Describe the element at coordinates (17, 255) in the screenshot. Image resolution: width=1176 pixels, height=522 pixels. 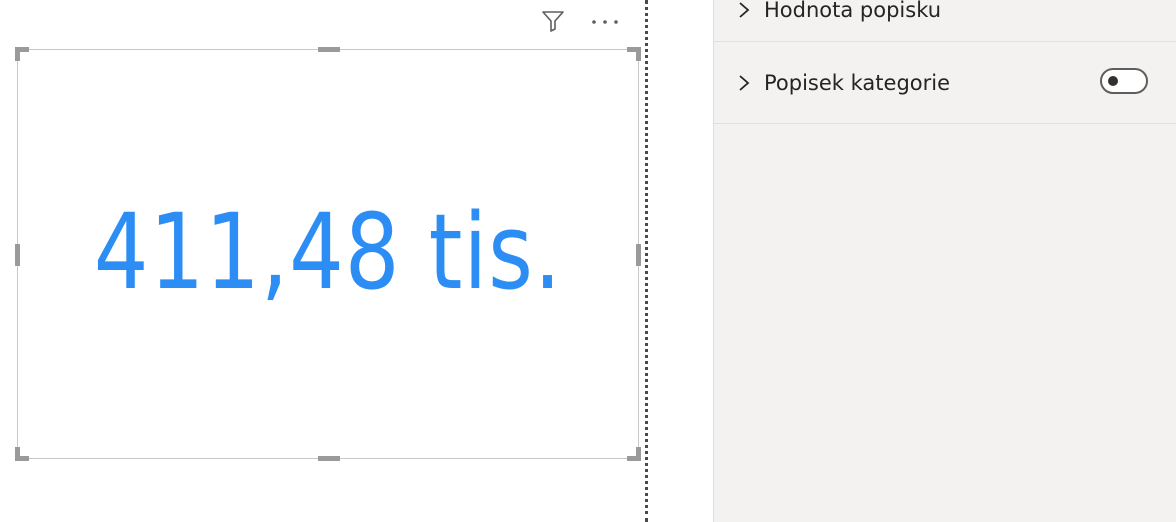
I see `resize-handle-left` at that location.